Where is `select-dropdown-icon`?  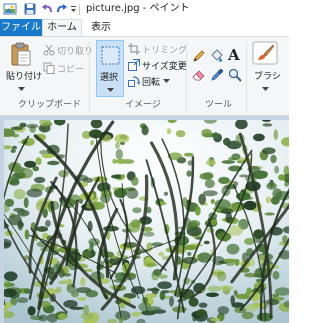
select-dropdown-icon is located at coordinates (110, 90).